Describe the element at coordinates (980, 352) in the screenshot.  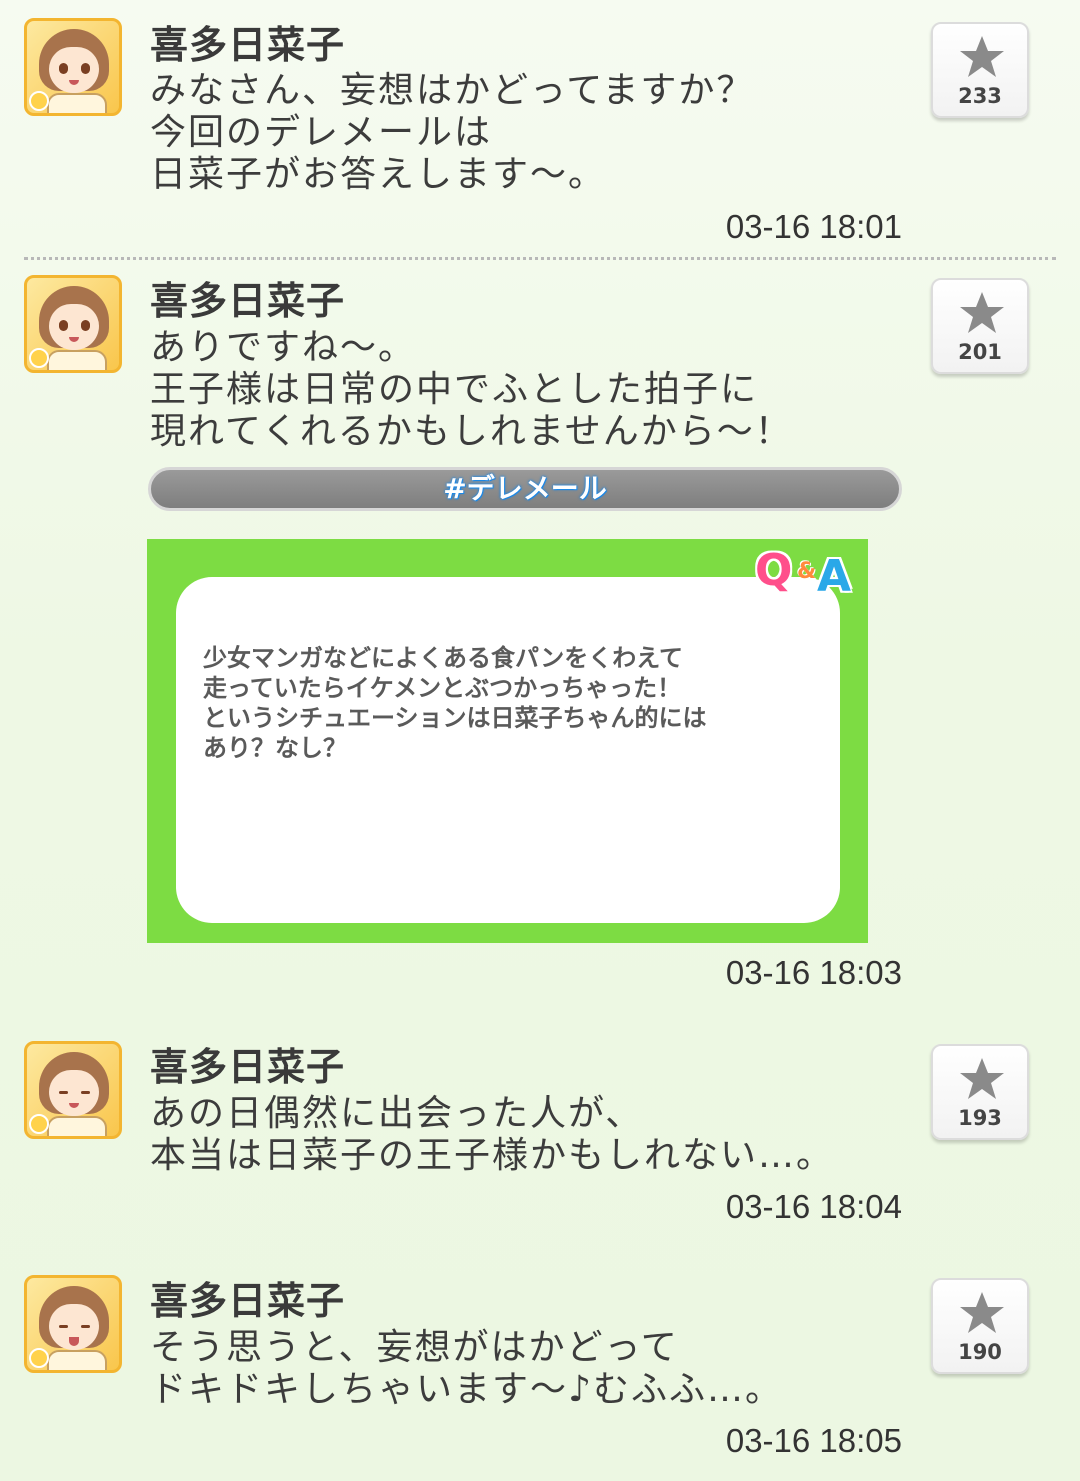
I see `like-count: 201` at that location.